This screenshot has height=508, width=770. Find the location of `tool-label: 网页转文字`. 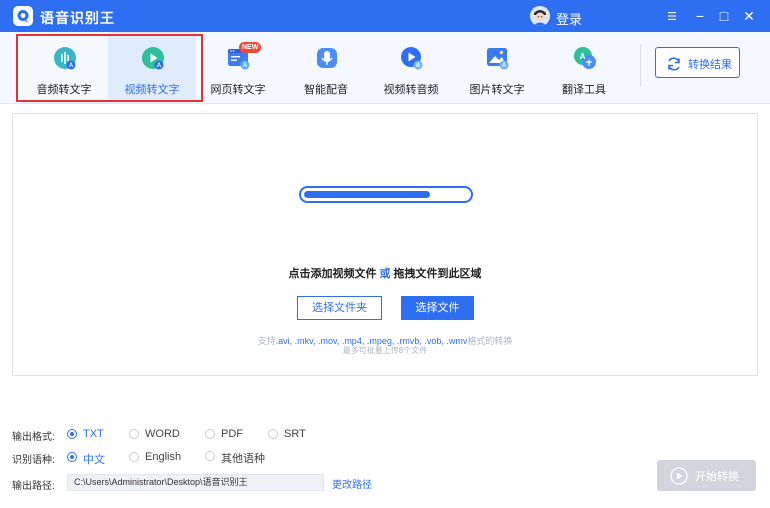

tool-label: 网页转文字 is located at coordinates (238, 90).